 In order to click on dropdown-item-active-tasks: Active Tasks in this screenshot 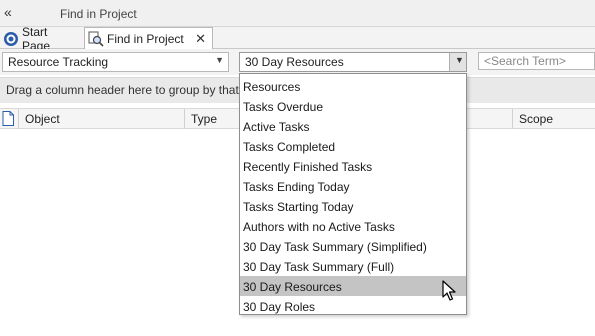, I will do `click(353, 126)`.